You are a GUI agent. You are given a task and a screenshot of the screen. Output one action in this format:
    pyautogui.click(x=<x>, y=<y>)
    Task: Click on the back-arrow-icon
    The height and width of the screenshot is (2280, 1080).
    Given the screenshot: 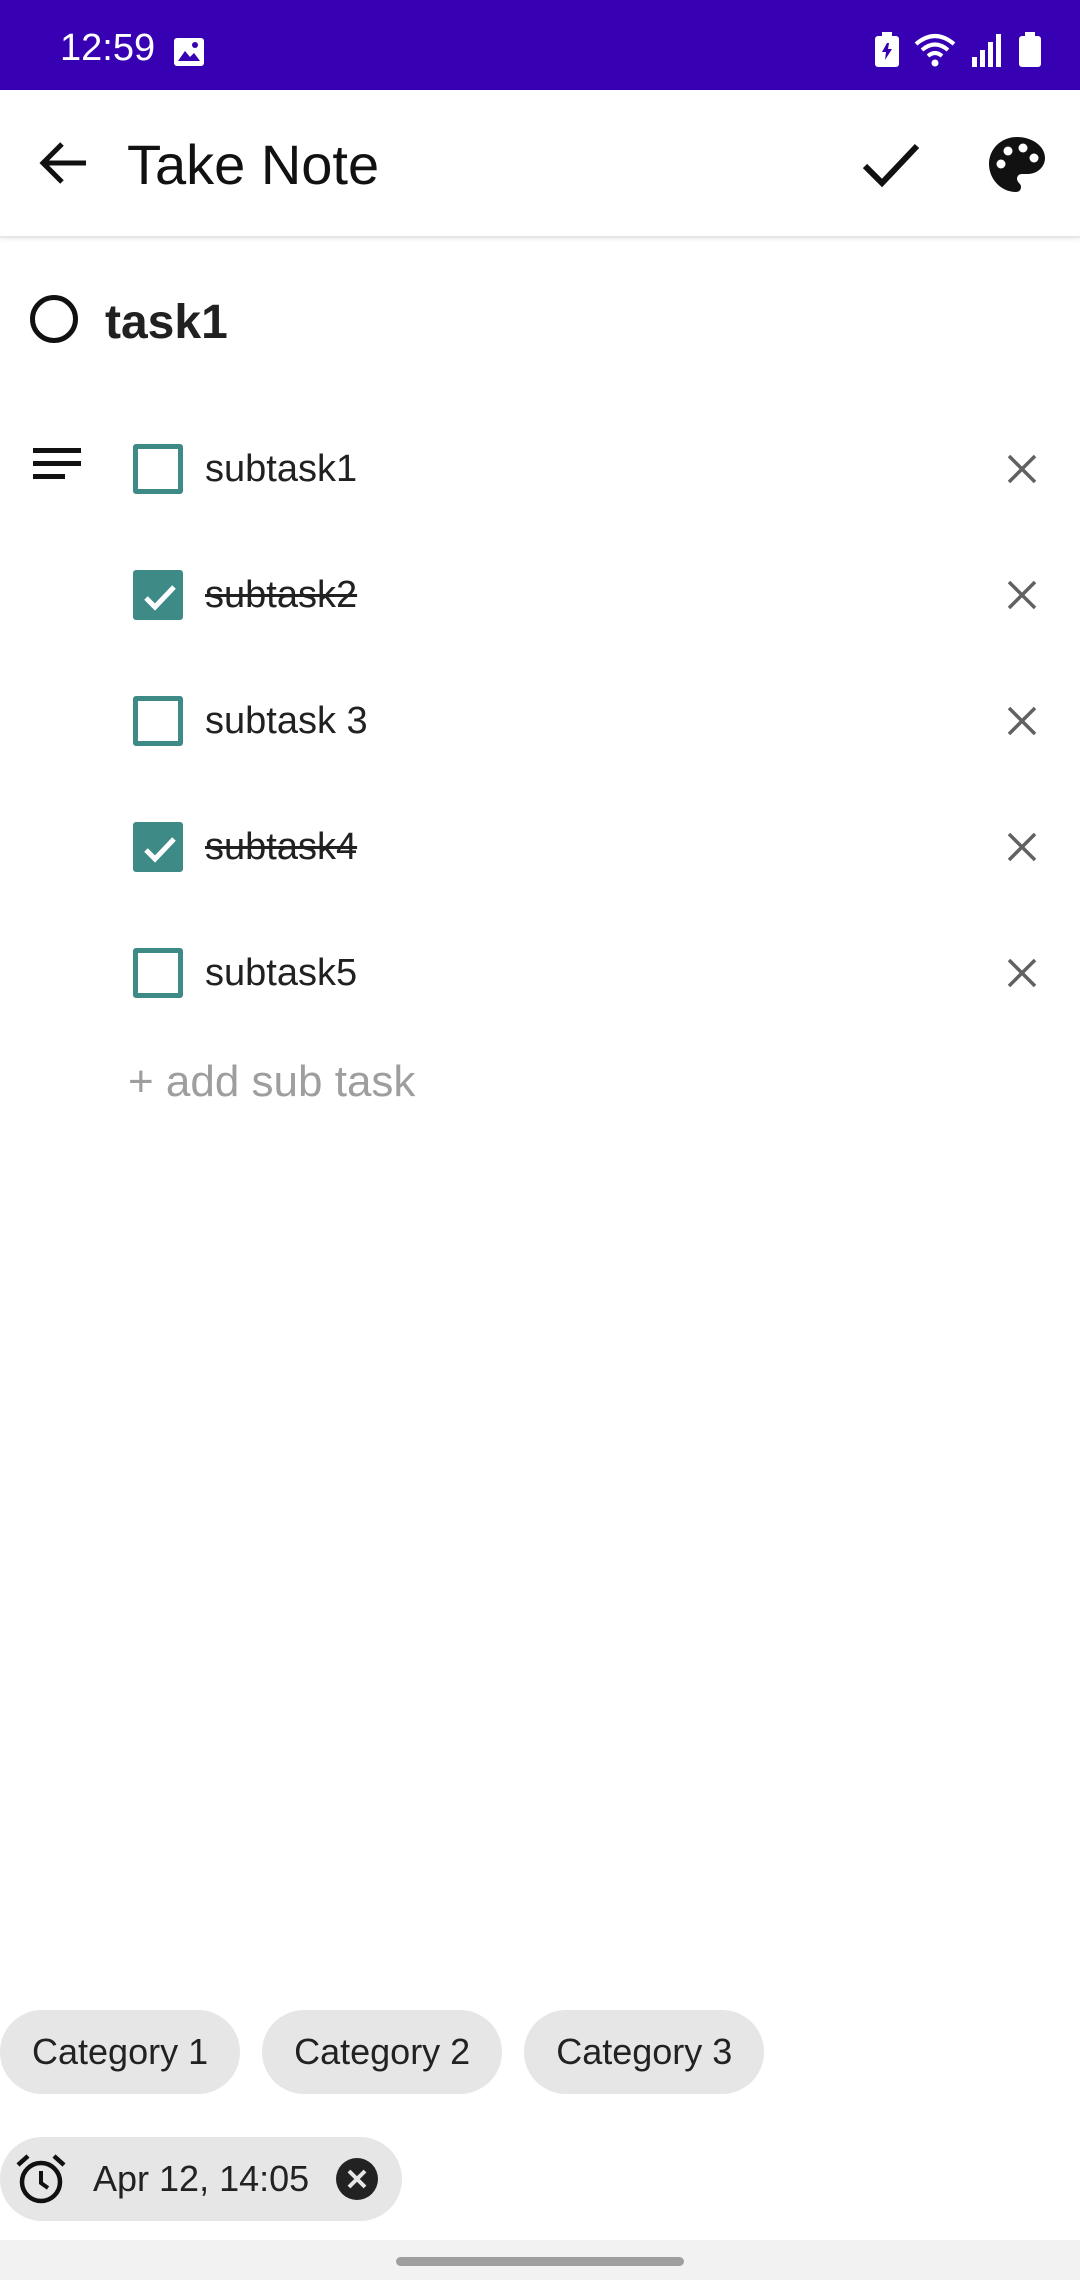 What is the action you would take?
    pyautogui.click(x=62, y=163)
    